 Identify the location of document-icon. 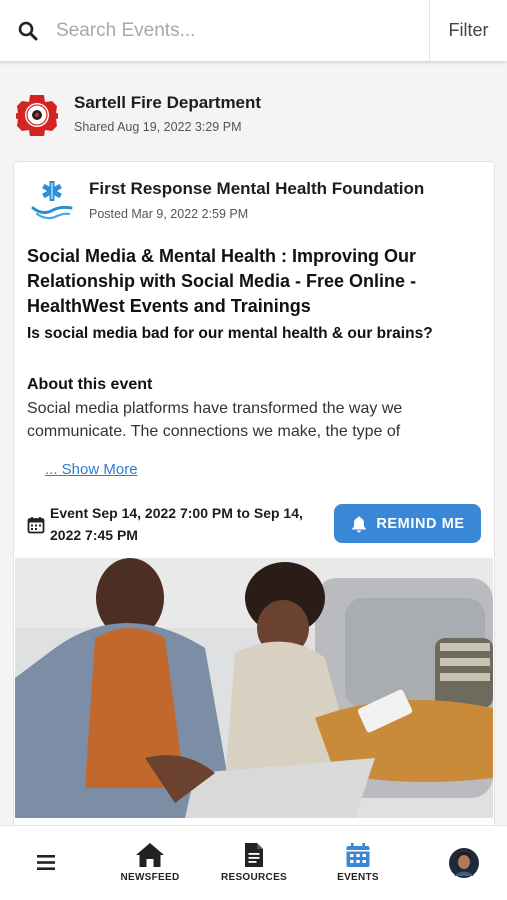
(254, 855).